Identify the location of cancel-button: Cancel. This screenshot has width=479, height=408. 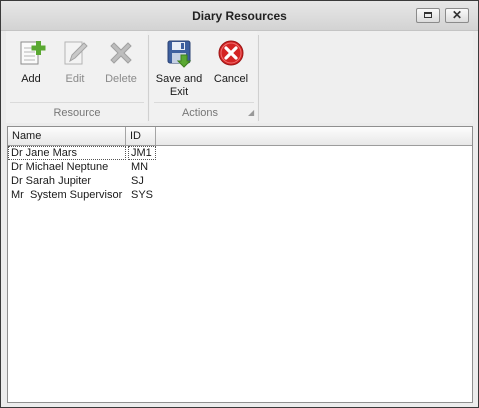
(231, 63).